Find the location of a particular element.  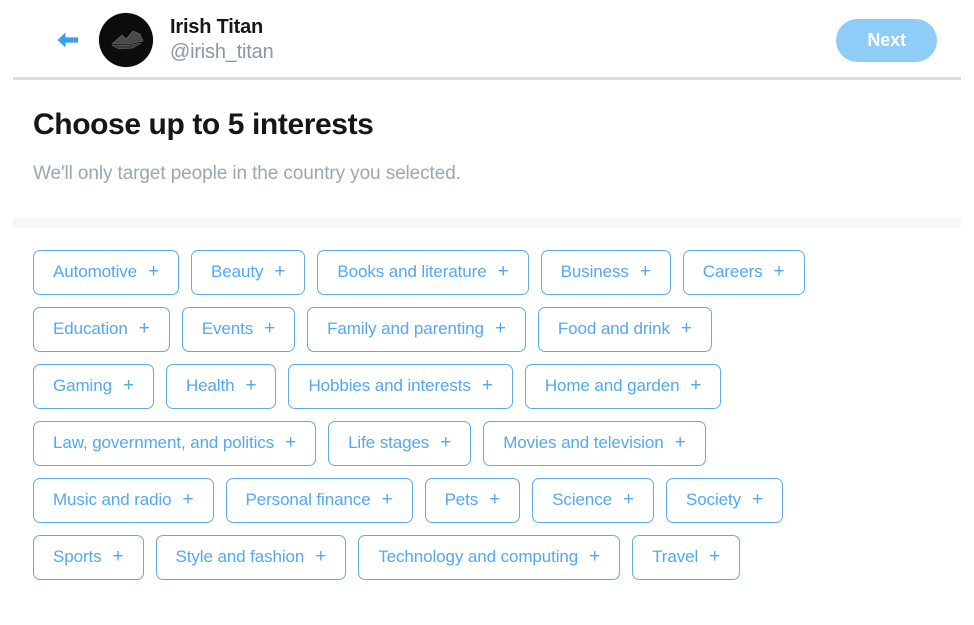

interest-chip-label: Personal finance is located at coordinates (308, 499).